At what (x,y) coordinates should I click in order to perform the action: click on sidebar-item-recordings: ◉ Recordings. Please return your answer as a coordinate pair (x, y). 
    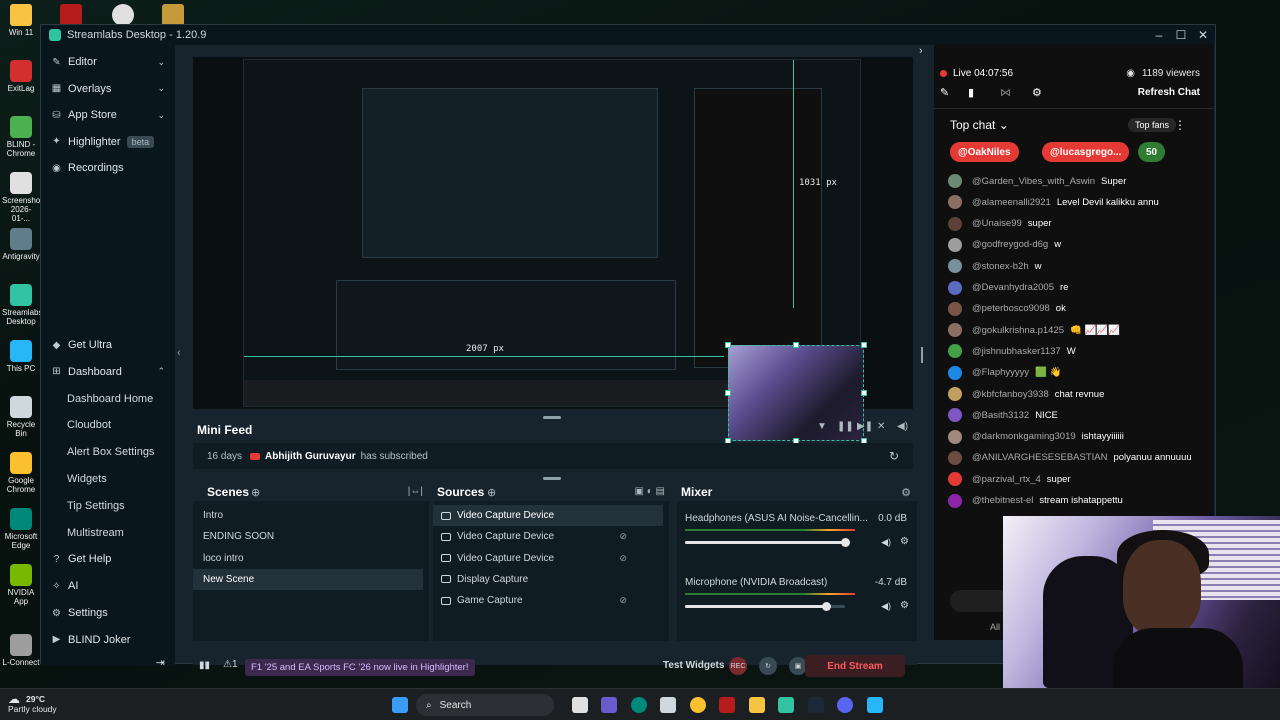
    Looking at the image, I should click on (108, 168).